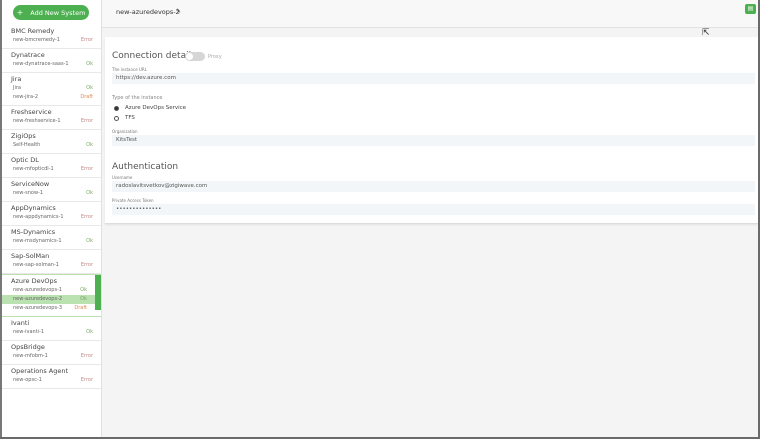 The image size is (760, 439). What do you see at coordinates (51, 97) in the screenshot?
I see `system-item: new-jira-2 Draft` at bounding box center [51, 97].